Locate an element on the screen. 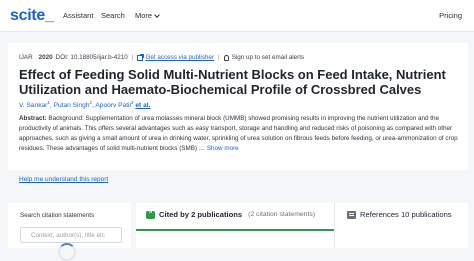 The image size is (474, 261). journal-name: IJAR is located at coordinates (26, 57).